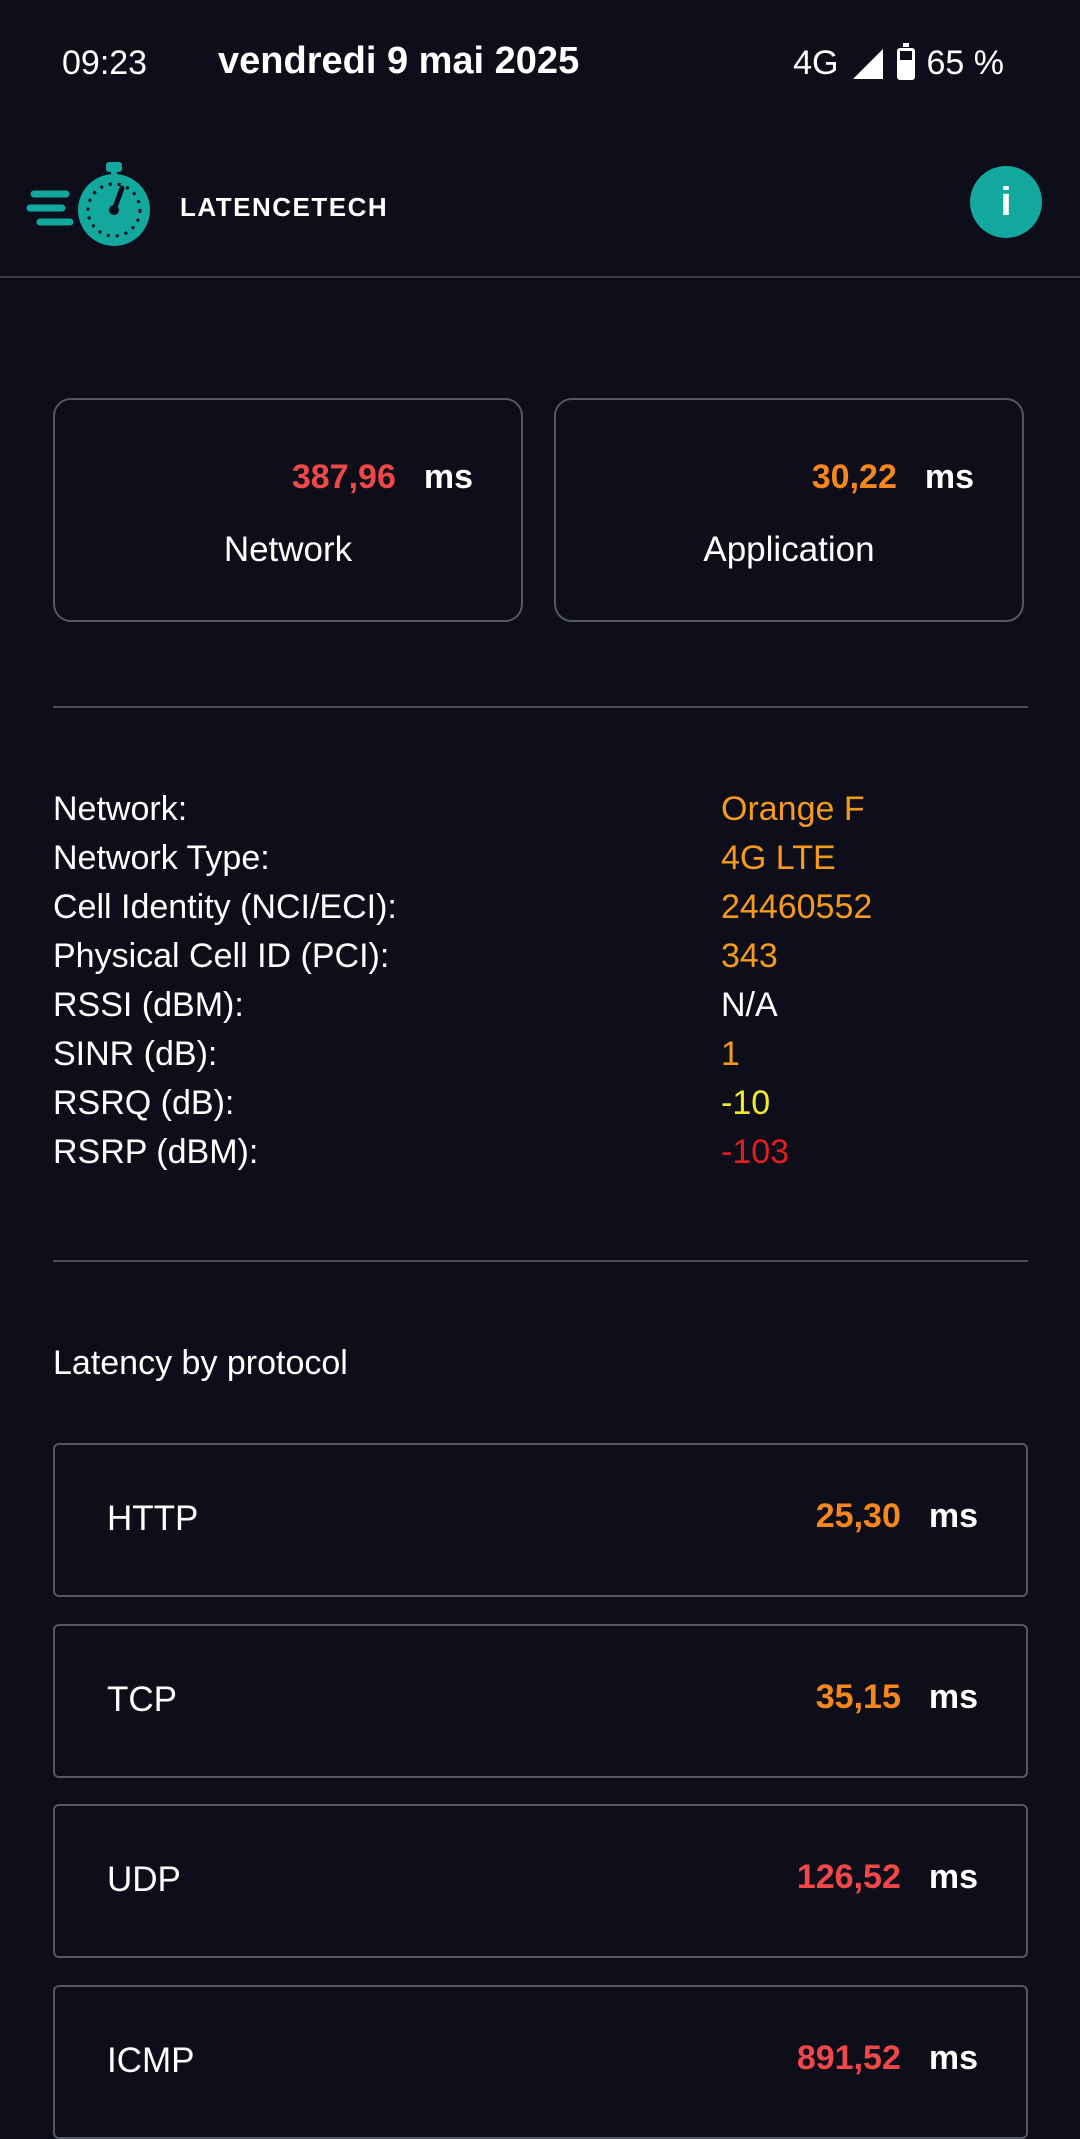 This screenshot has height=2139, width=1080. Describe the element at coordinates (949, 477) in the screenshot. I see `application-latency-unit: ms` at that location.